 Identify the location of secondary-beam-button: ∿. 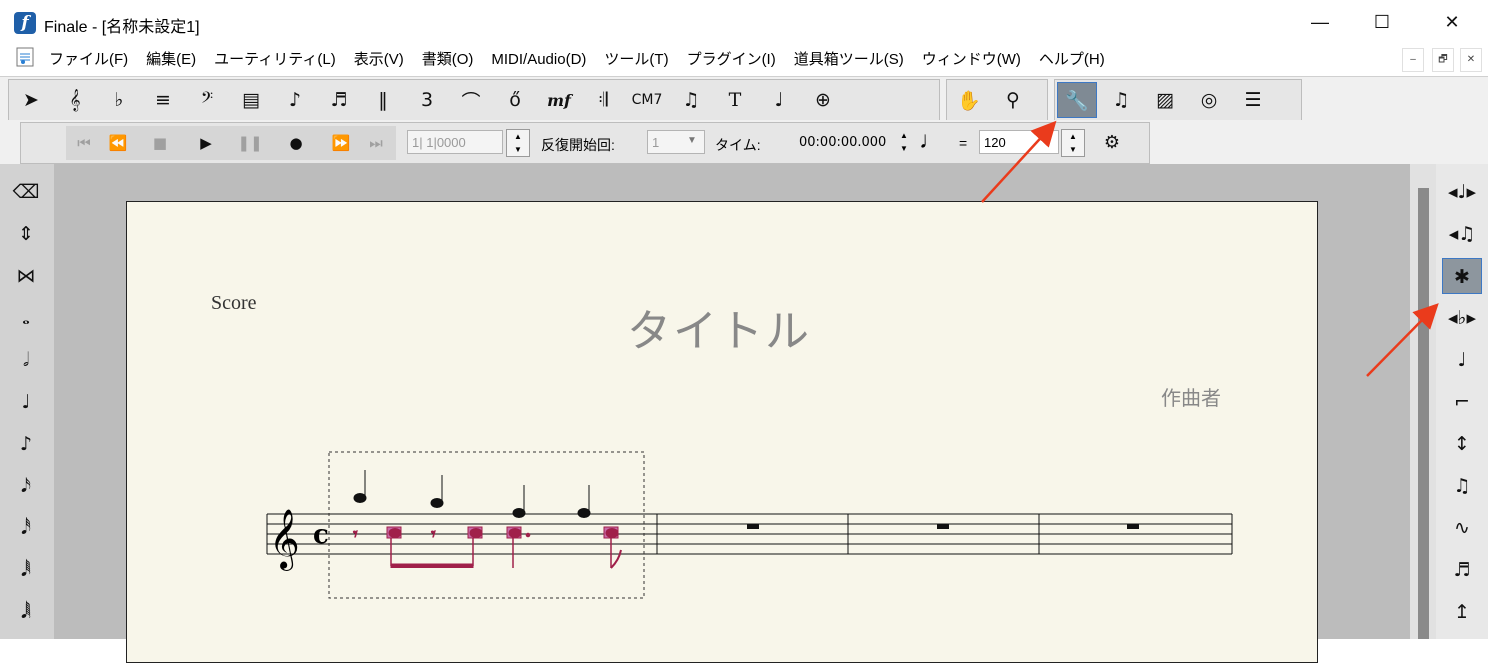
(1462, 528).